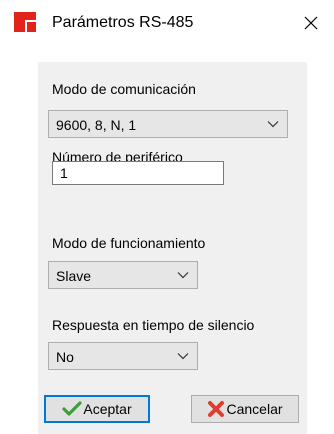 Image resolution: width=334 pixels, height=434 pixels. I want to click on operating-mode-value: Slave, so click(74, 276).